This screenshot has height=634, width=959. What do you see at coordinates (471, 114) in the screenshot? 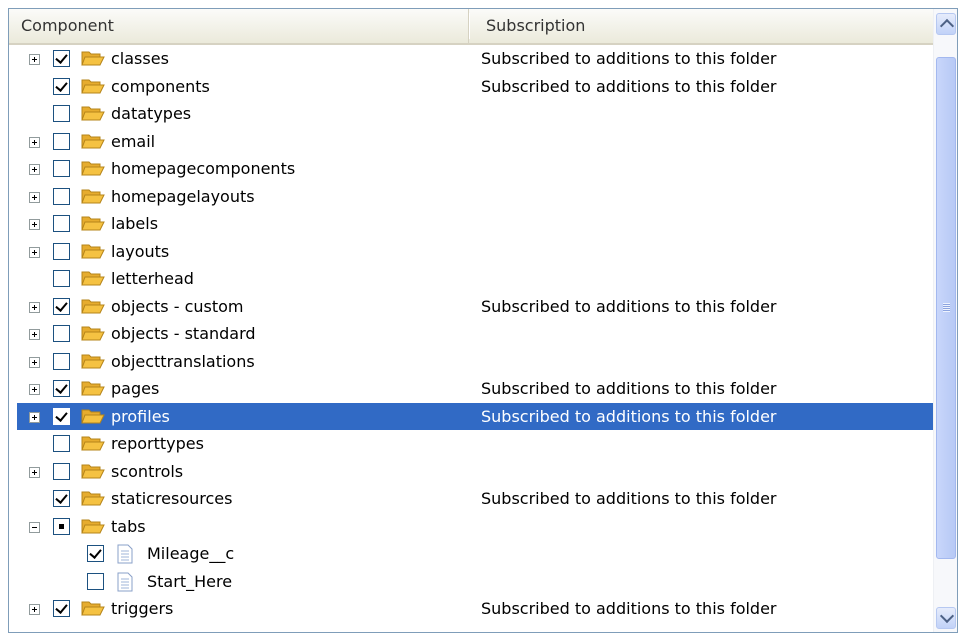
I see `tree-row: datatypes` at bounding box center [471, 114].